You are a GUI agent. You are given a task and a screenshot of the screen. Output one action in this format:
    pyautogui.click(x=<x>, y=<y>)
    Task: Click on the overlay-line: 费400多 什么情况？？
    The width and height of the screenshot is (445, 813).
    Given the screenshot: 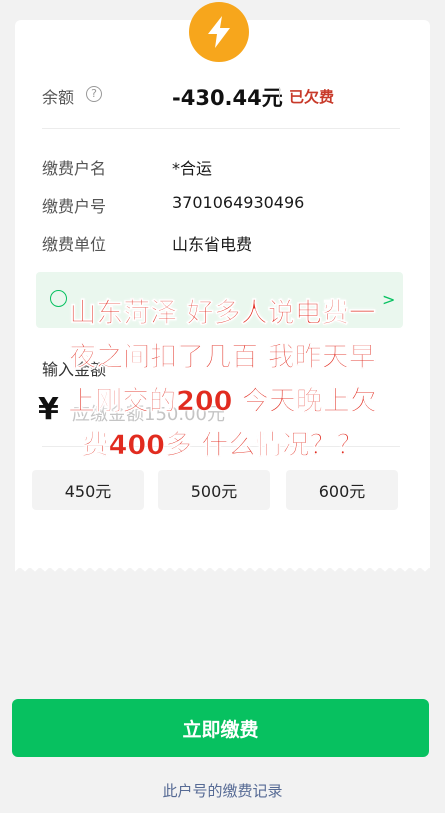 What is the action you would take?
    pyautogui.click(x=222, y=446)
    